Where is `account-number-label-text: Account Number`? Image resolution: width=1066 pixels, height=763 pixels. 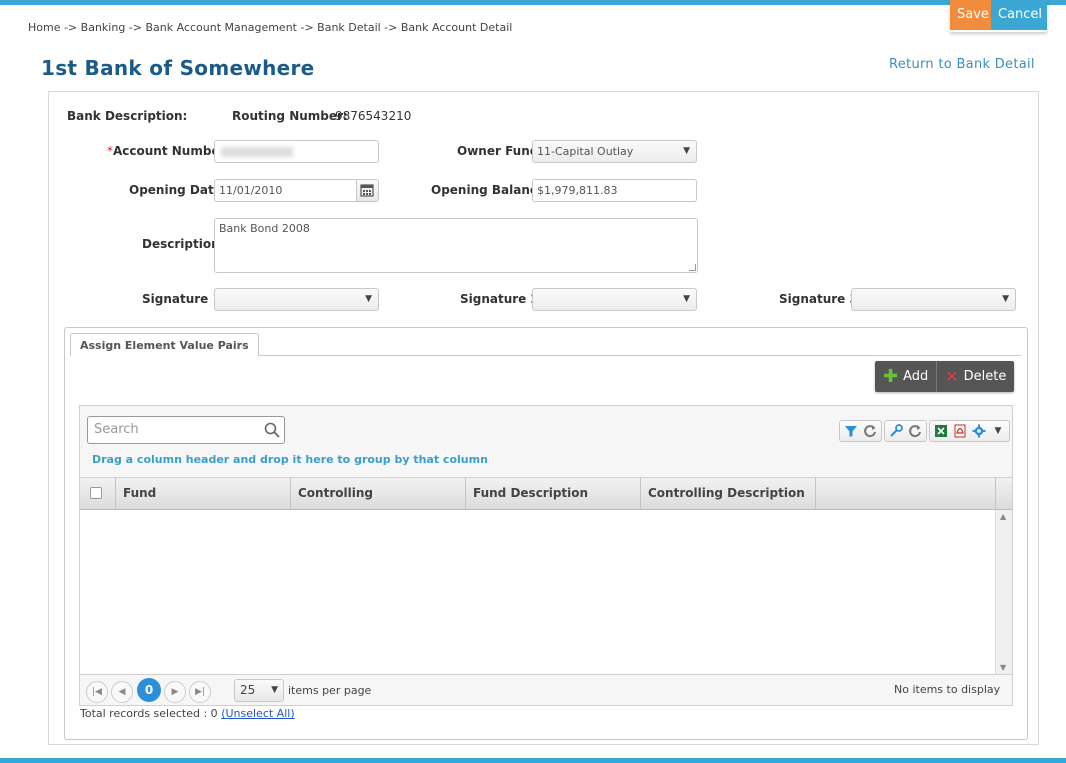 account-number-label-text: Account Number is located at coordinates (169, 151).